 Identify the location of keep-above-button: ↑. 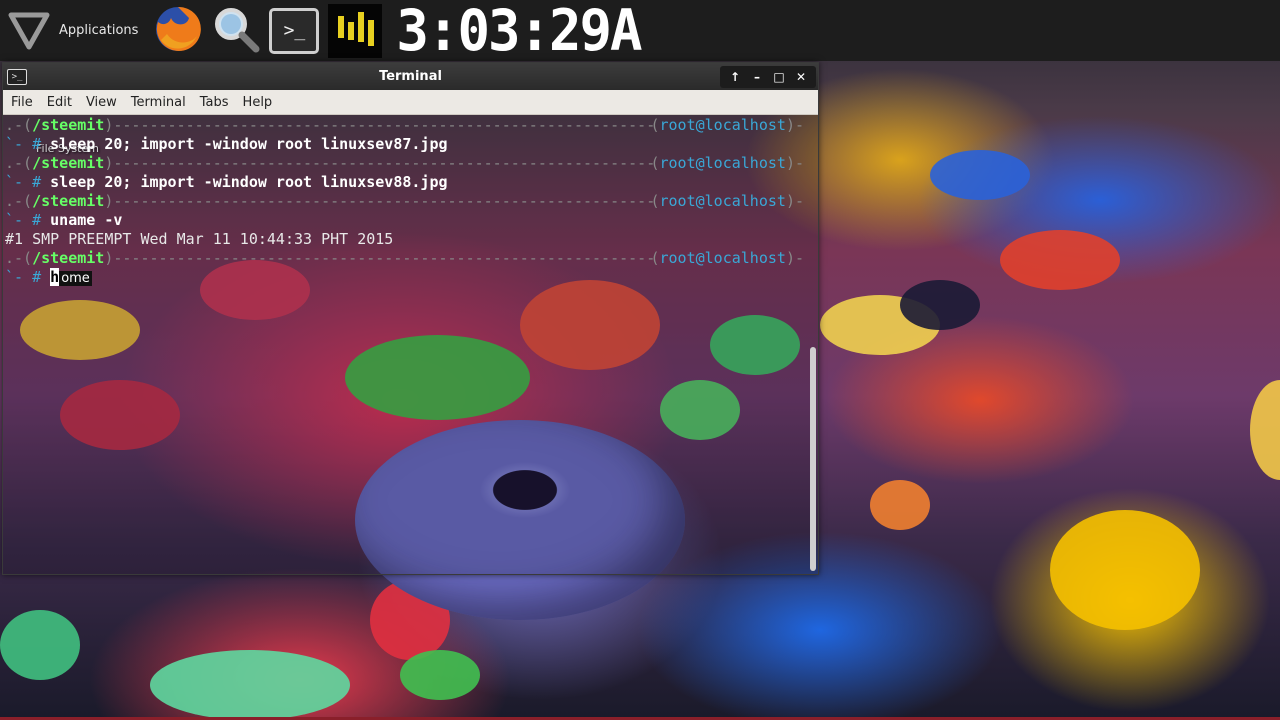
(735, 77).